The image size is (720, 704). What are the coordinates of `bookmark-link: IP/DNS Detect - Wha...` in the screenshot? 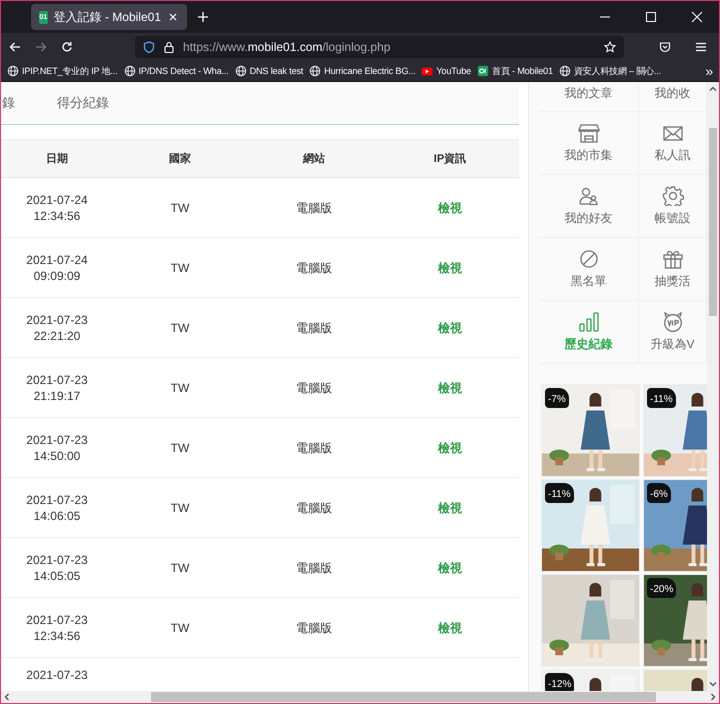 It's located at (176, 71).